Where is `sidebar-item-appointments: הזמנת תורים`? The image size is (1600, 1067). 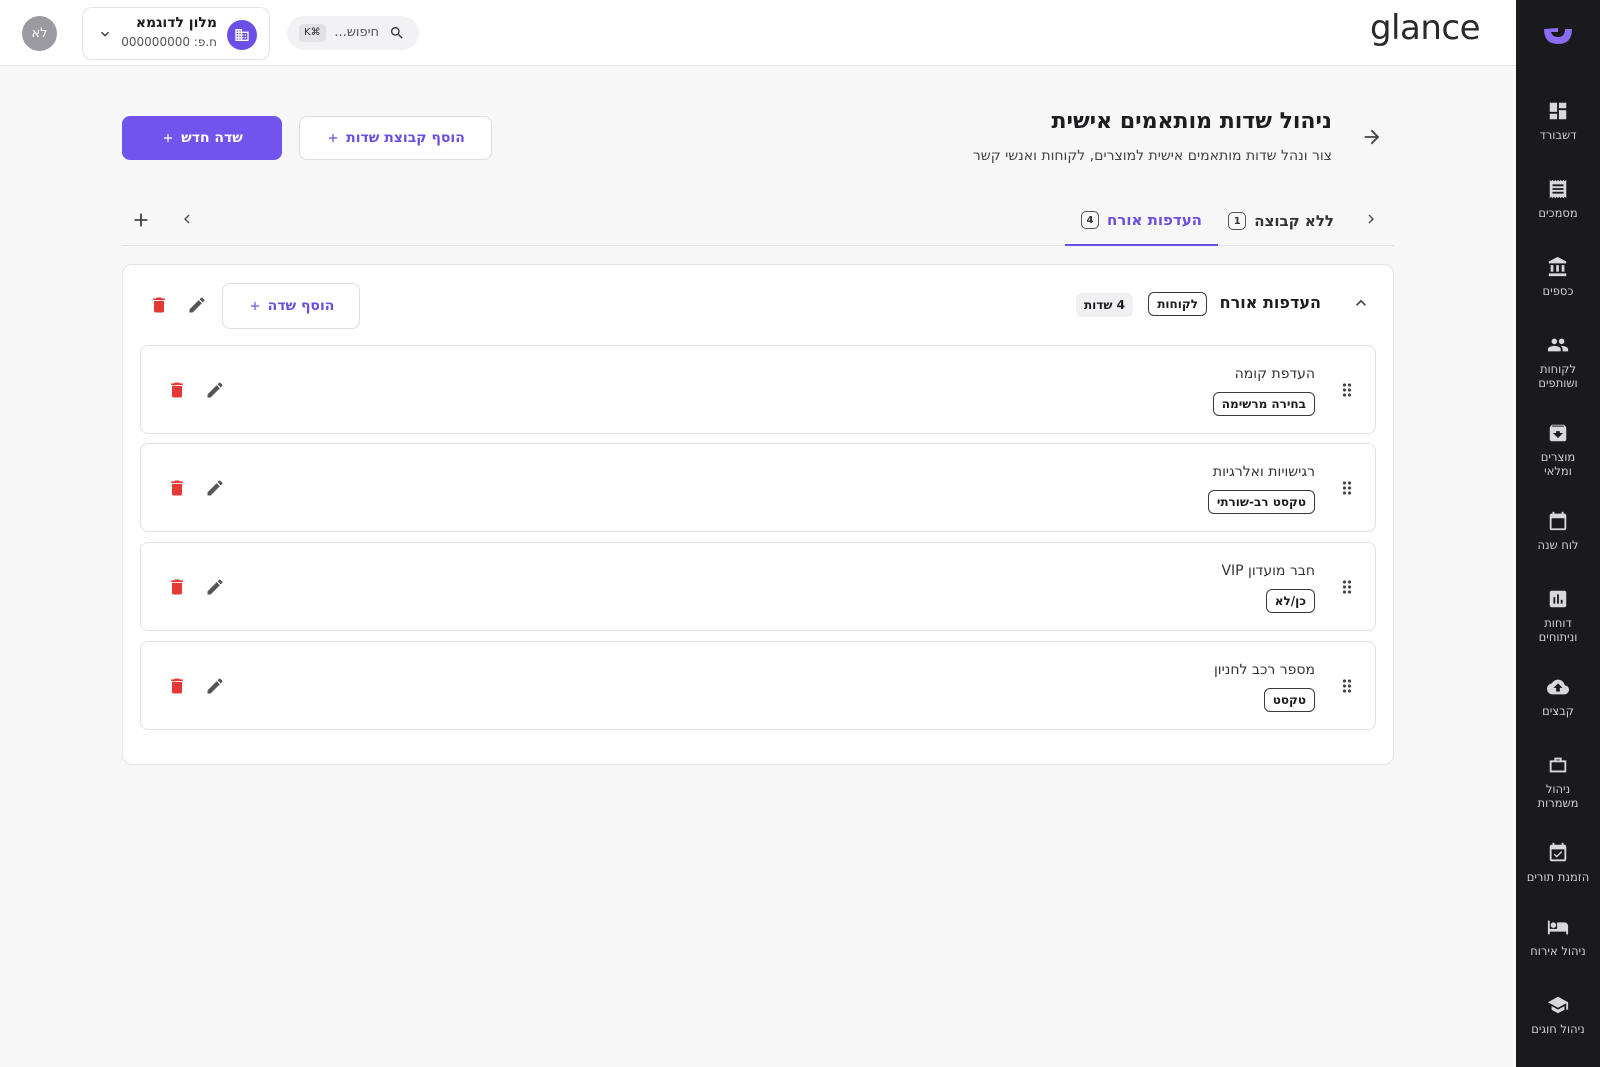
sidebar-item-appointments: הזמנת תורים is located at coordinates (1558, 856).